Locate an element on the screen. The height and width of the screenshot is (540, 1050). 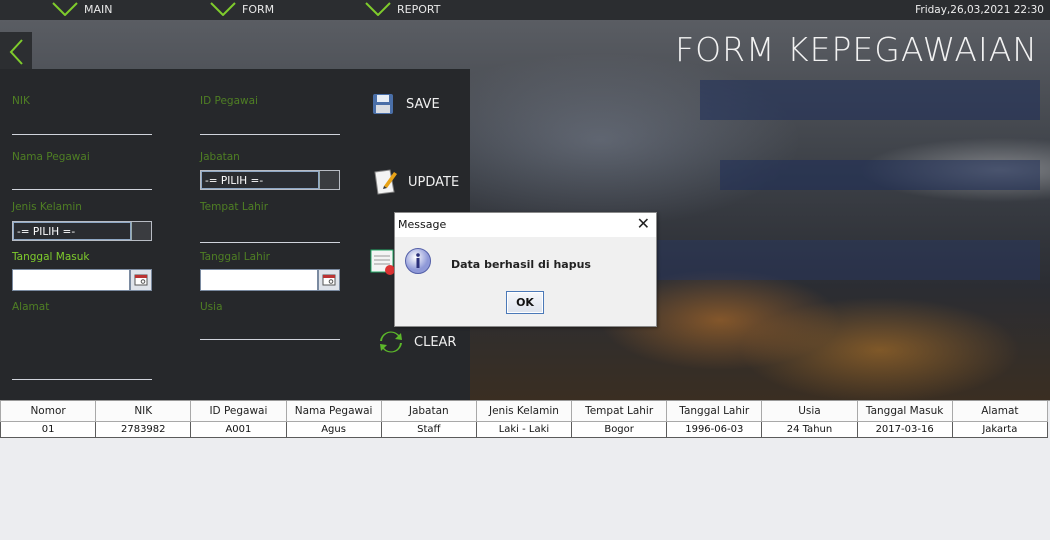
tanggal-lahir-label: Tanggal Lahir is located at coordinates (235, 257).